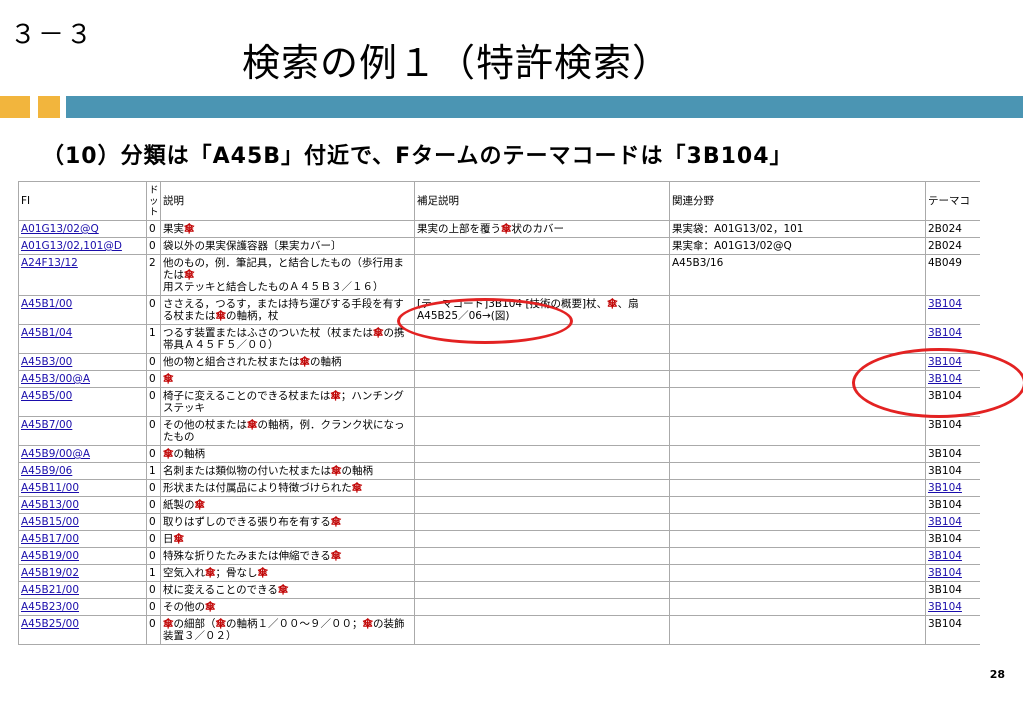 The width and height of the screenshot is (1023, 708). What do you see at coordinates (71, 246) in the screenshot?
I see `fi-link: A01G13/02,101@D` at bounding box center [71, 246].